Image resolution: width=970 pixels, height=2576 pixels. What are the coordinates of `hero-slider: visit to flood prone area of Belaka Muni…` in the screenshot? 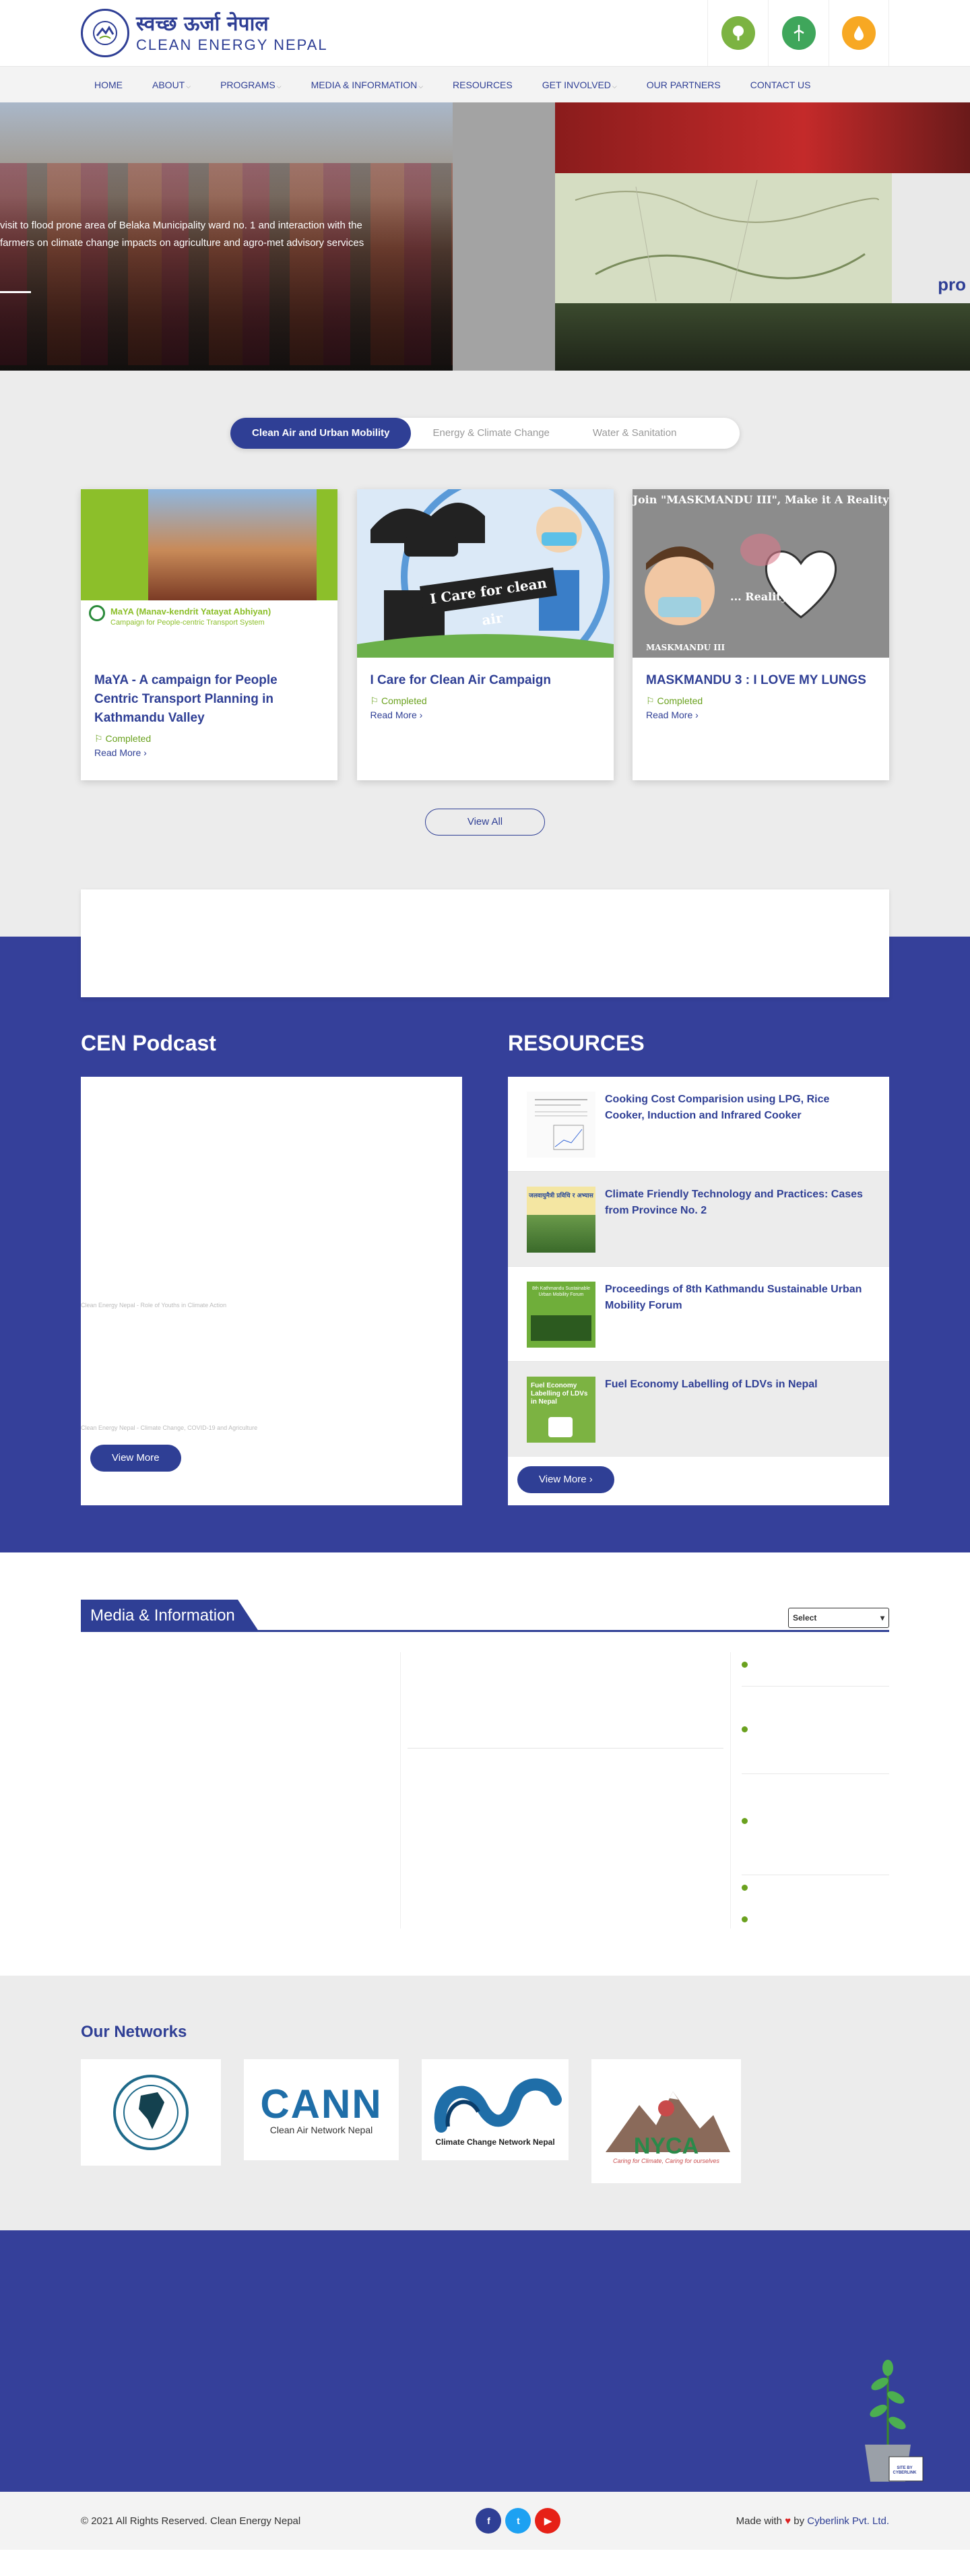 It's located at (485, 236).